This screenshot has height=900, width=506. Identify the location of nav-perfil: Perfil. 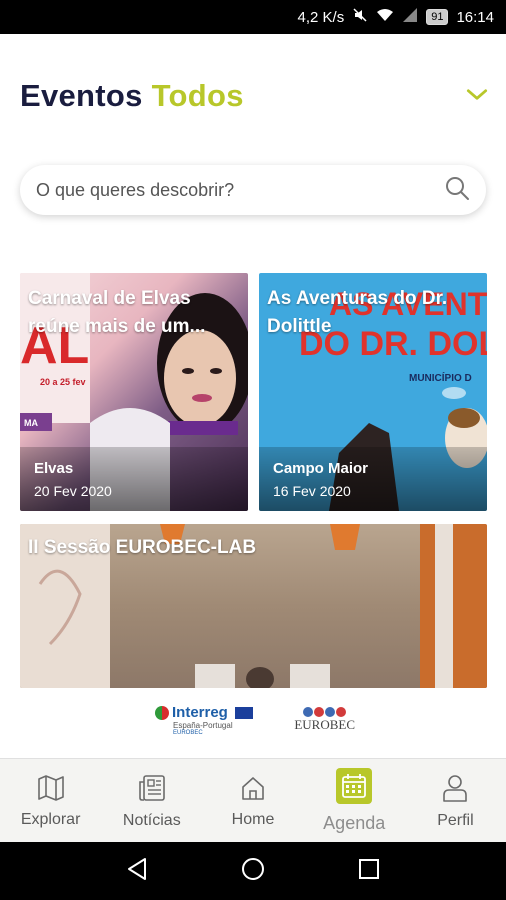
(455, 801).